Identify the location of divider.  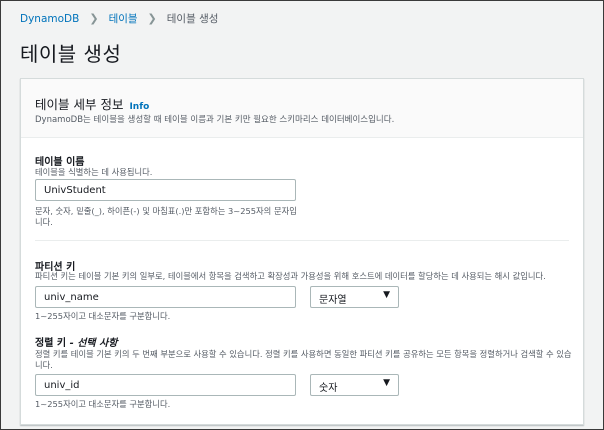
(302, 240).